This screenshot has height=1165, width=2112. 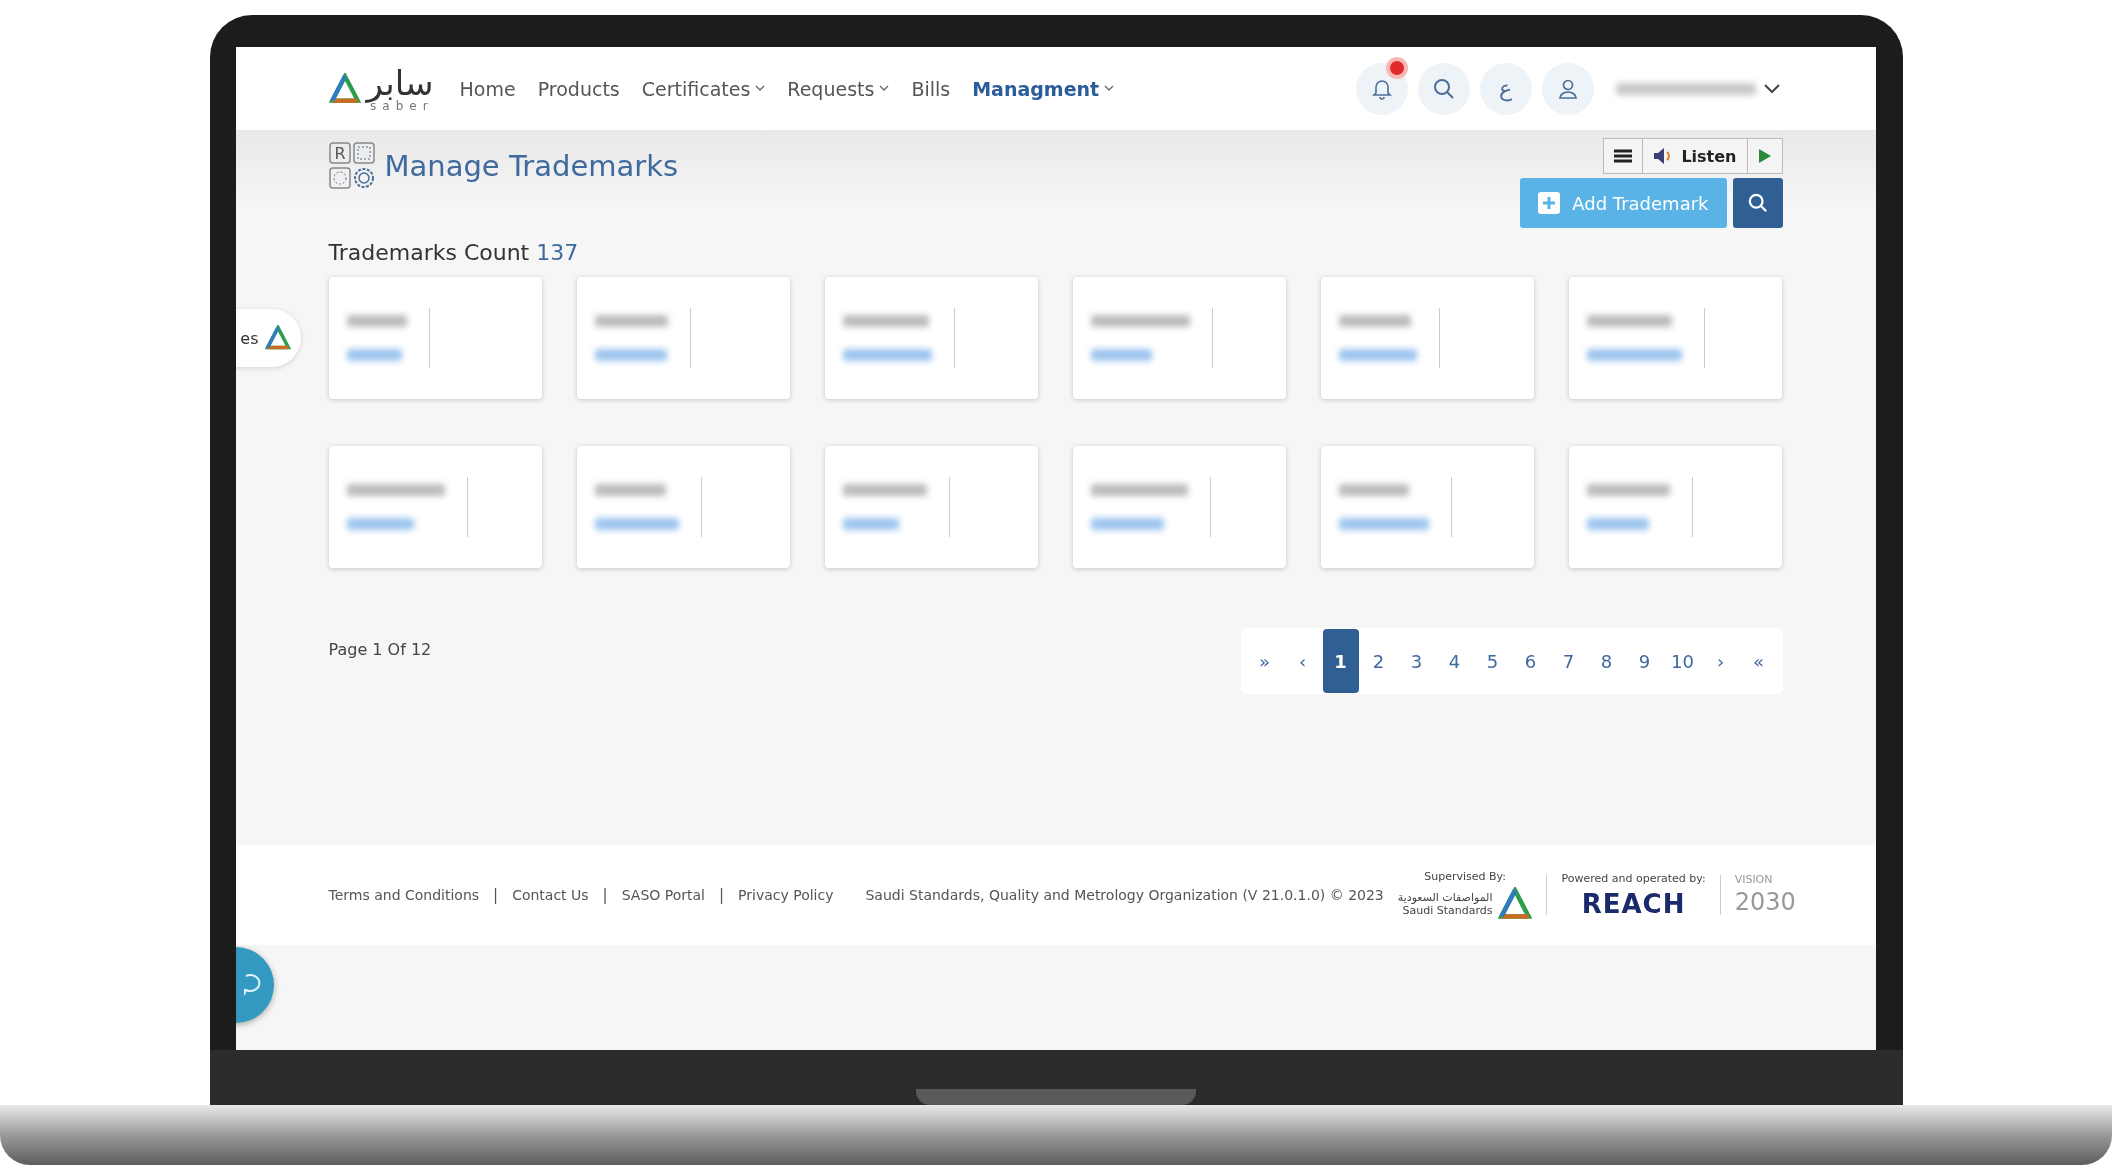 I want to click on supervised-label: Supervised By:, so click(x=1465, y=876).